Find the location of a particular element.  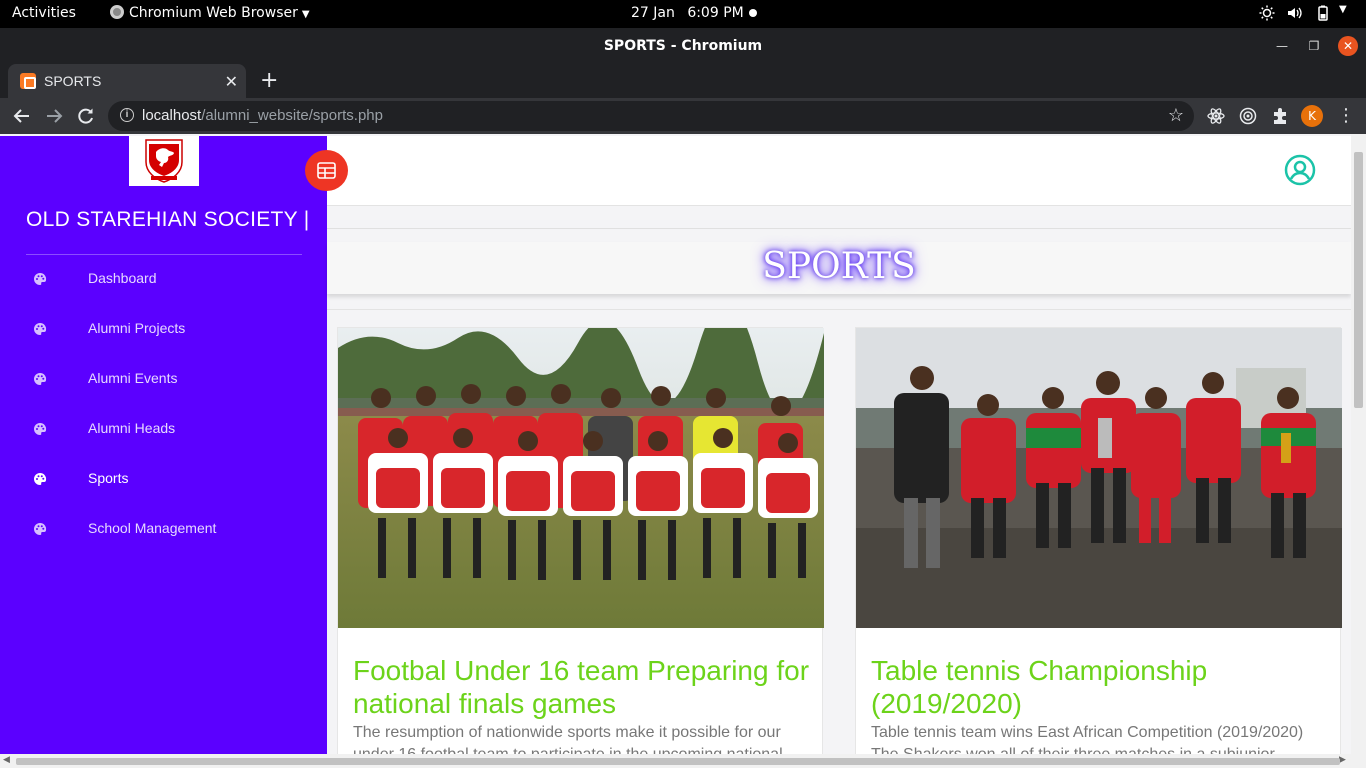

url-path: /alumni_website/sports.php is located at coordinates (292, 115).